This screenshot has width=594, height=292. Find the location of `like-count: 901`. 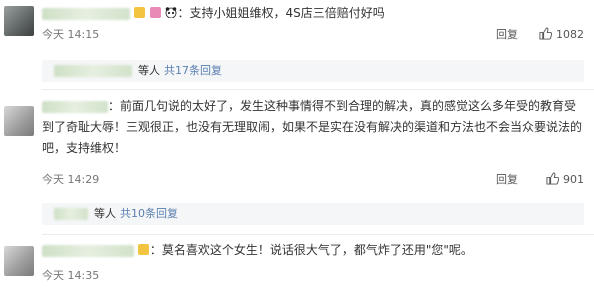

like-count: 901 is located at coordinates (573, 179).